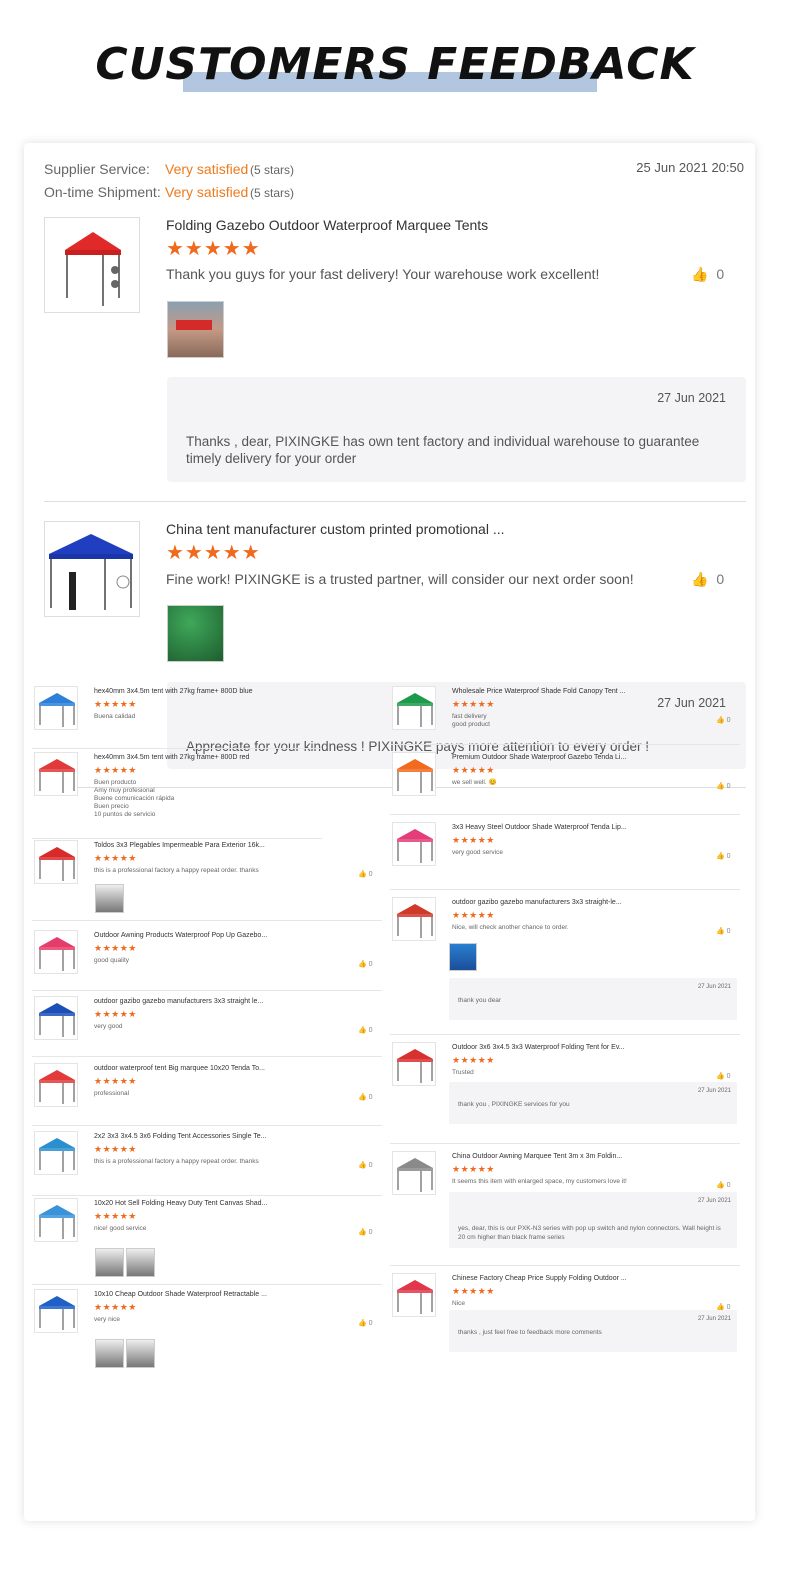  What do you see at coordinates (480, 1000) in the screenshot?
I see `reply-text: thank you dear` at bounding box center [480, 1000].